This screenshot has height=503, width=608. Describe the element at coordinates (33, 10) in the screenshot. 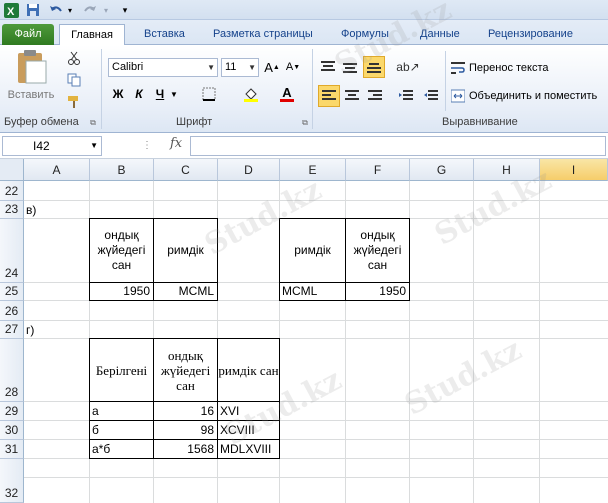

I see `save-icon` at that location.